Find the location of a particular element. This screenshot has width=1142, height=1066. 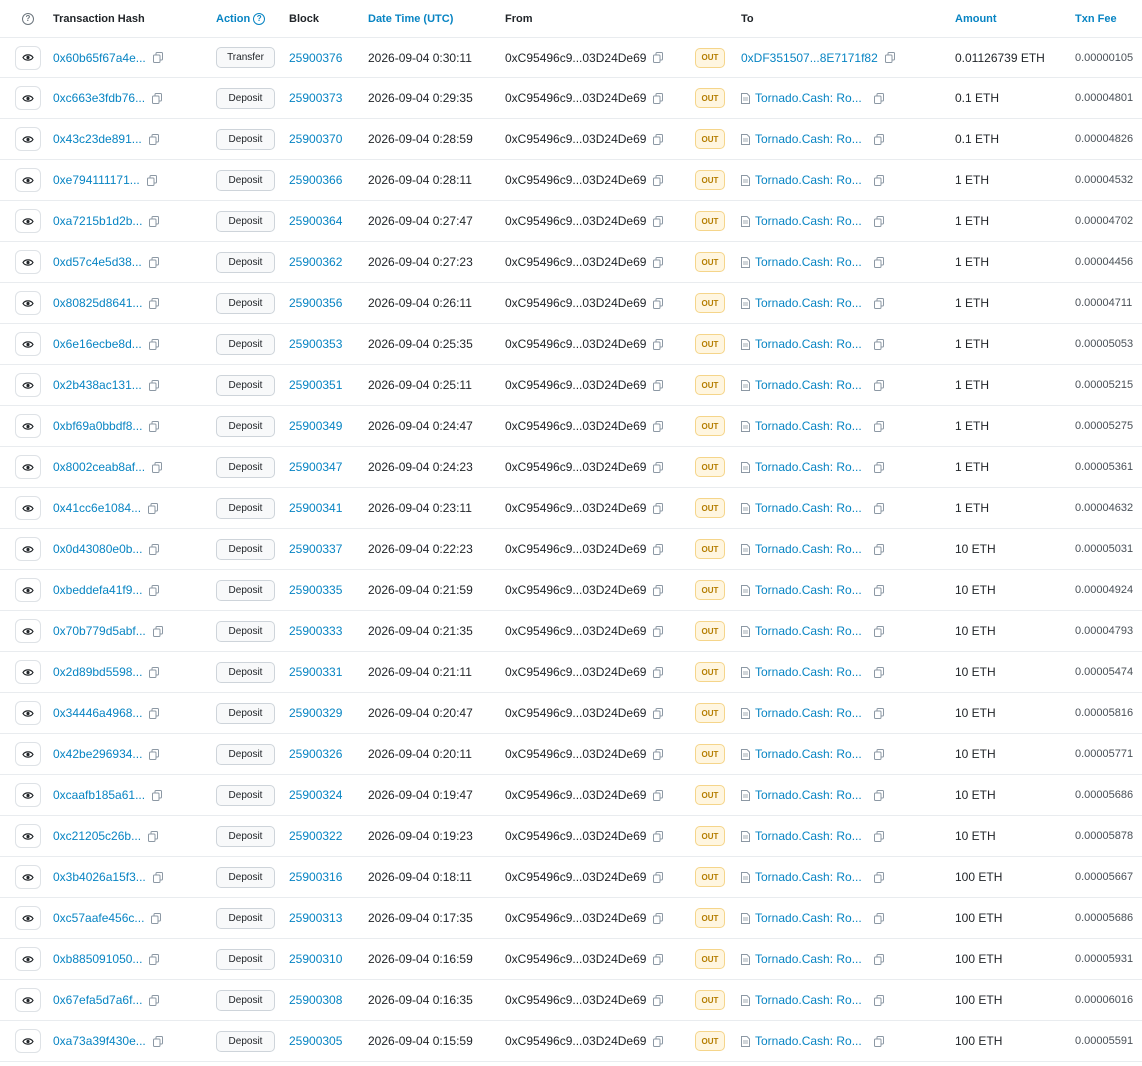

block-link: 25900333 is located at coordinates (315, 631).